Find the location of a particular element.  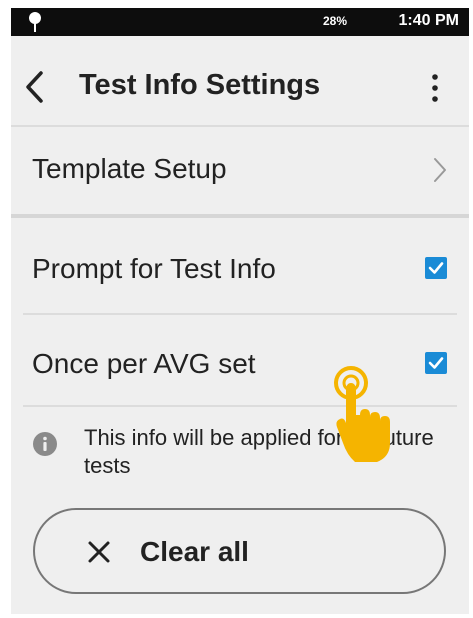

once-per-avg-row: Once per AVG set is located at coordinates (240, 359).